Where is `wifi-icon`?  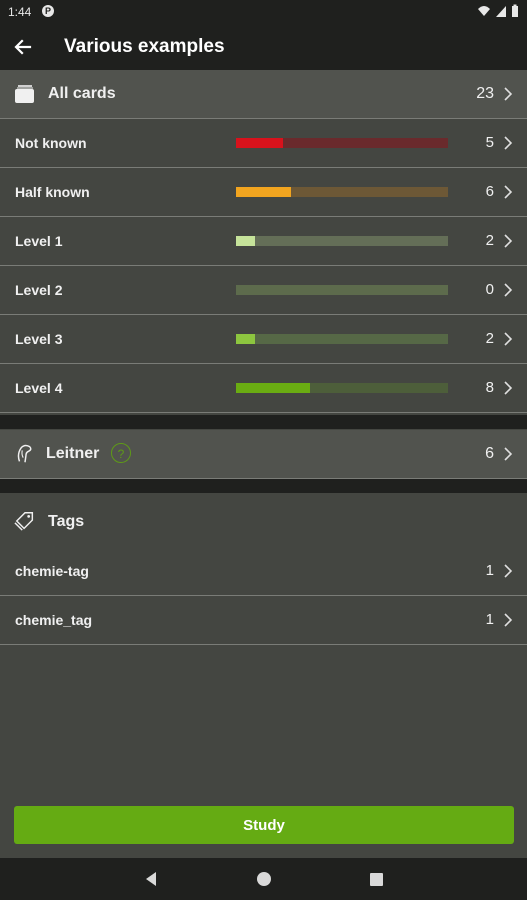
wifi-icon is located at coordinates (484, 11).